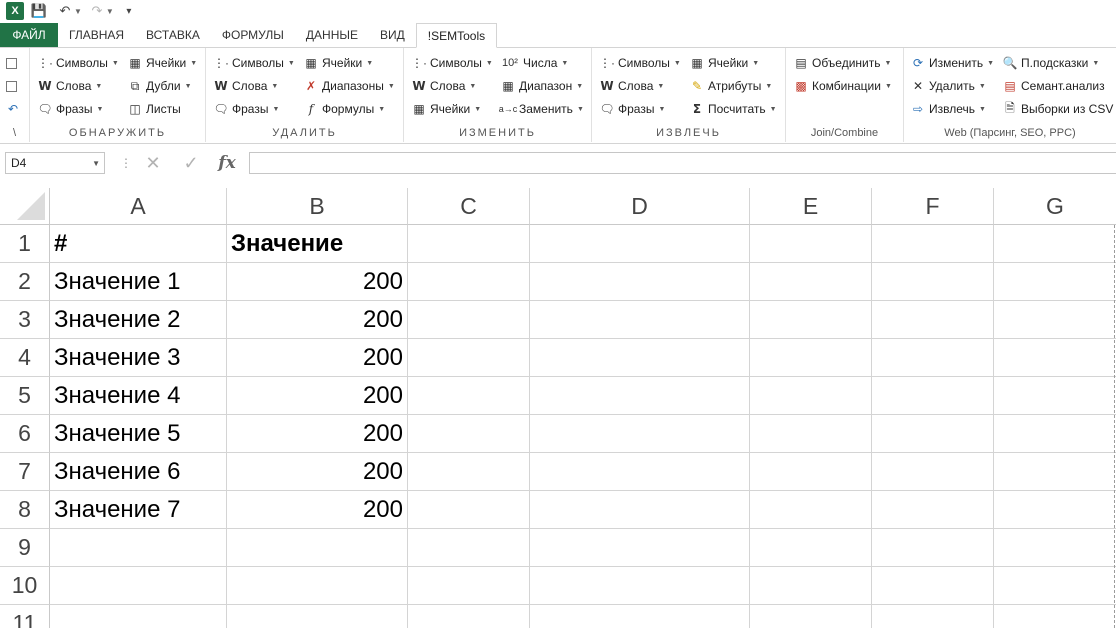 The width and height of the screenshot is (1116, 628). Describe the element at coordinates (534, 63) in the screenshot. I see `modify-numbers-button: 10² Числа ▼` at that location.